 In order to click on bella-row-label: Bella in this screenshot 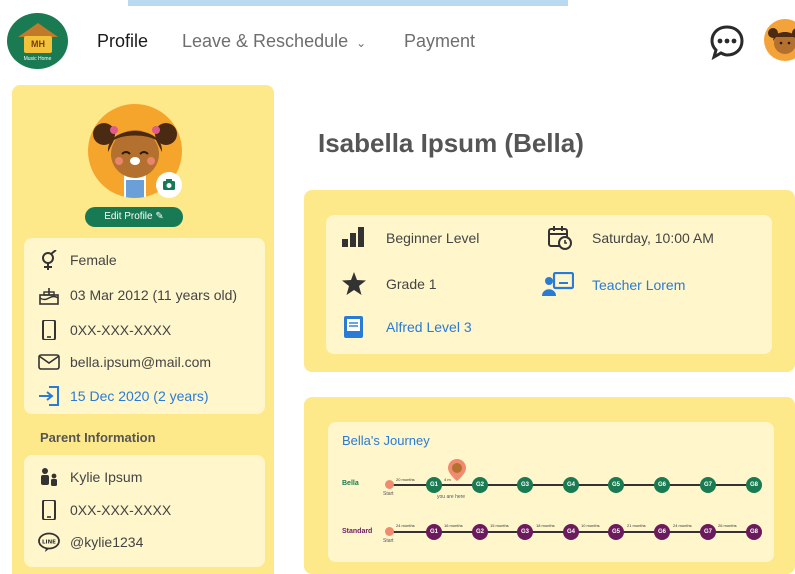, I will do `click(350, 483)`.